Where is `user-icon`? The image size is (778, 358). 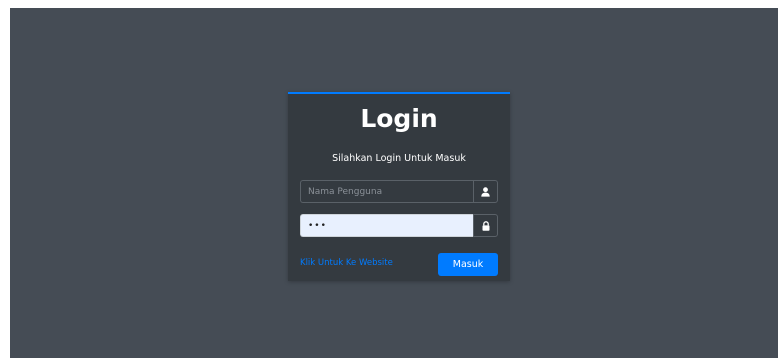 user-icon is located at coordinates (485, 191).